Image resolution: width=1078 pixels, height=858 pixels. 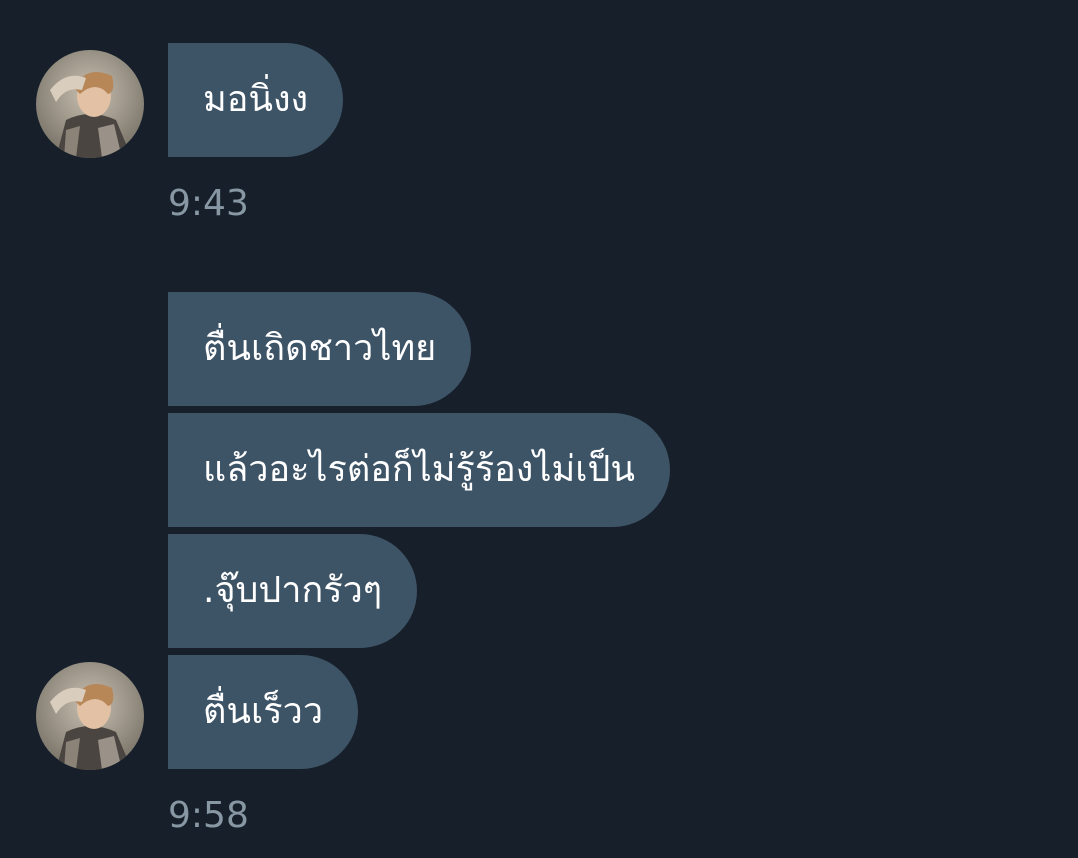 I want to click on message-bubble: แล้วอะไรต่อก็ไม่รู้ร้องไม่เป็น, so click(x=419, y=470).